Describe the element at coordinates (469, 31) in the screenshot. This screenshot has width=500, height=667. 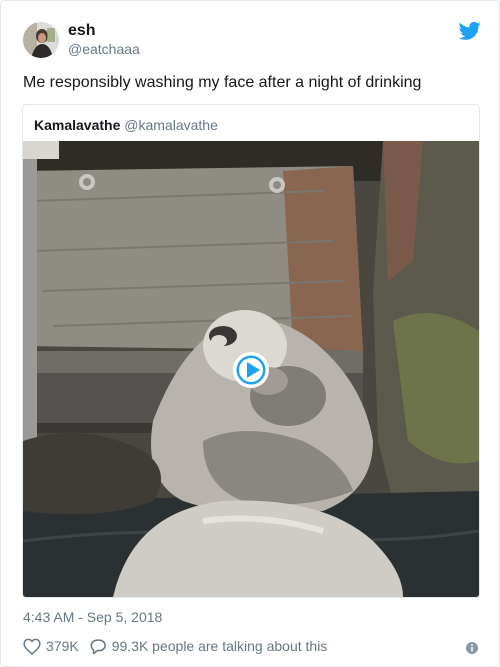
I see `twitter-bird-icon` at that location.